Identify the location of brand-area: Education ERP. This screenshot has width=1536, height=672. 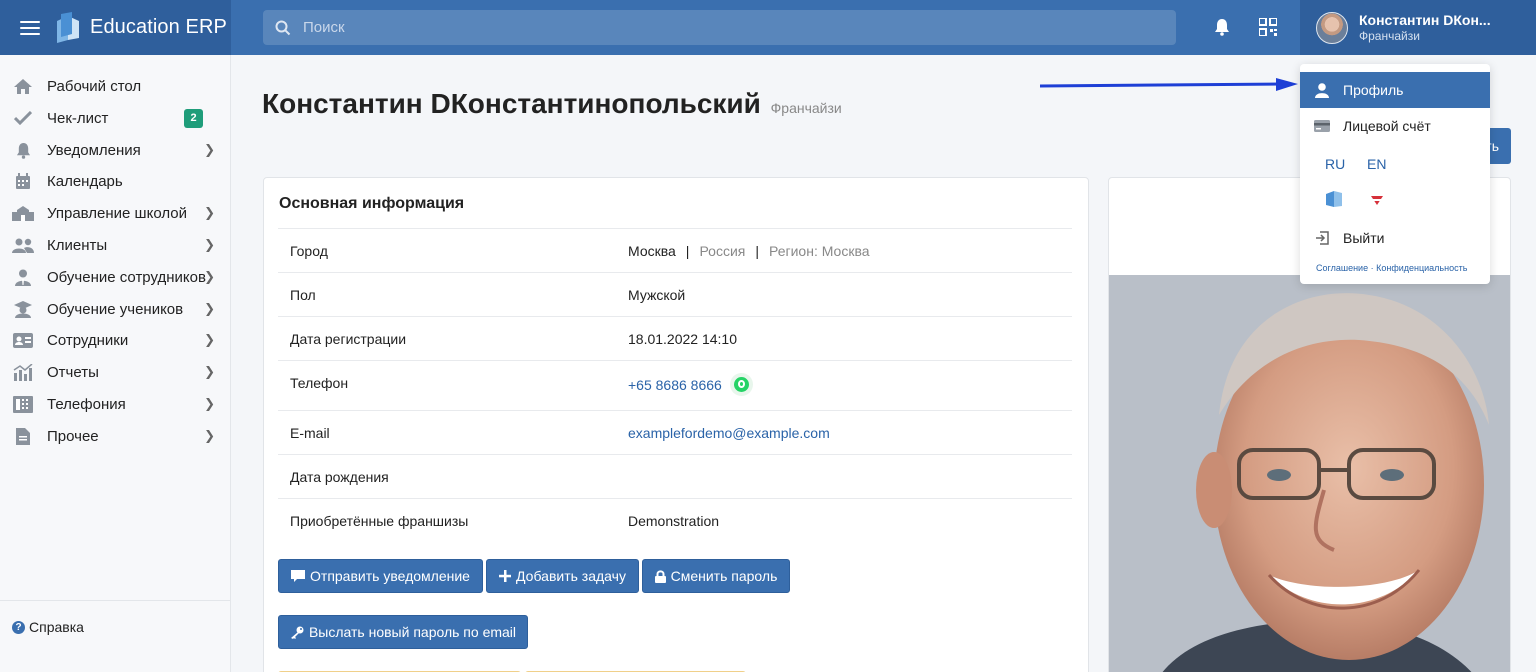
(115, 27).